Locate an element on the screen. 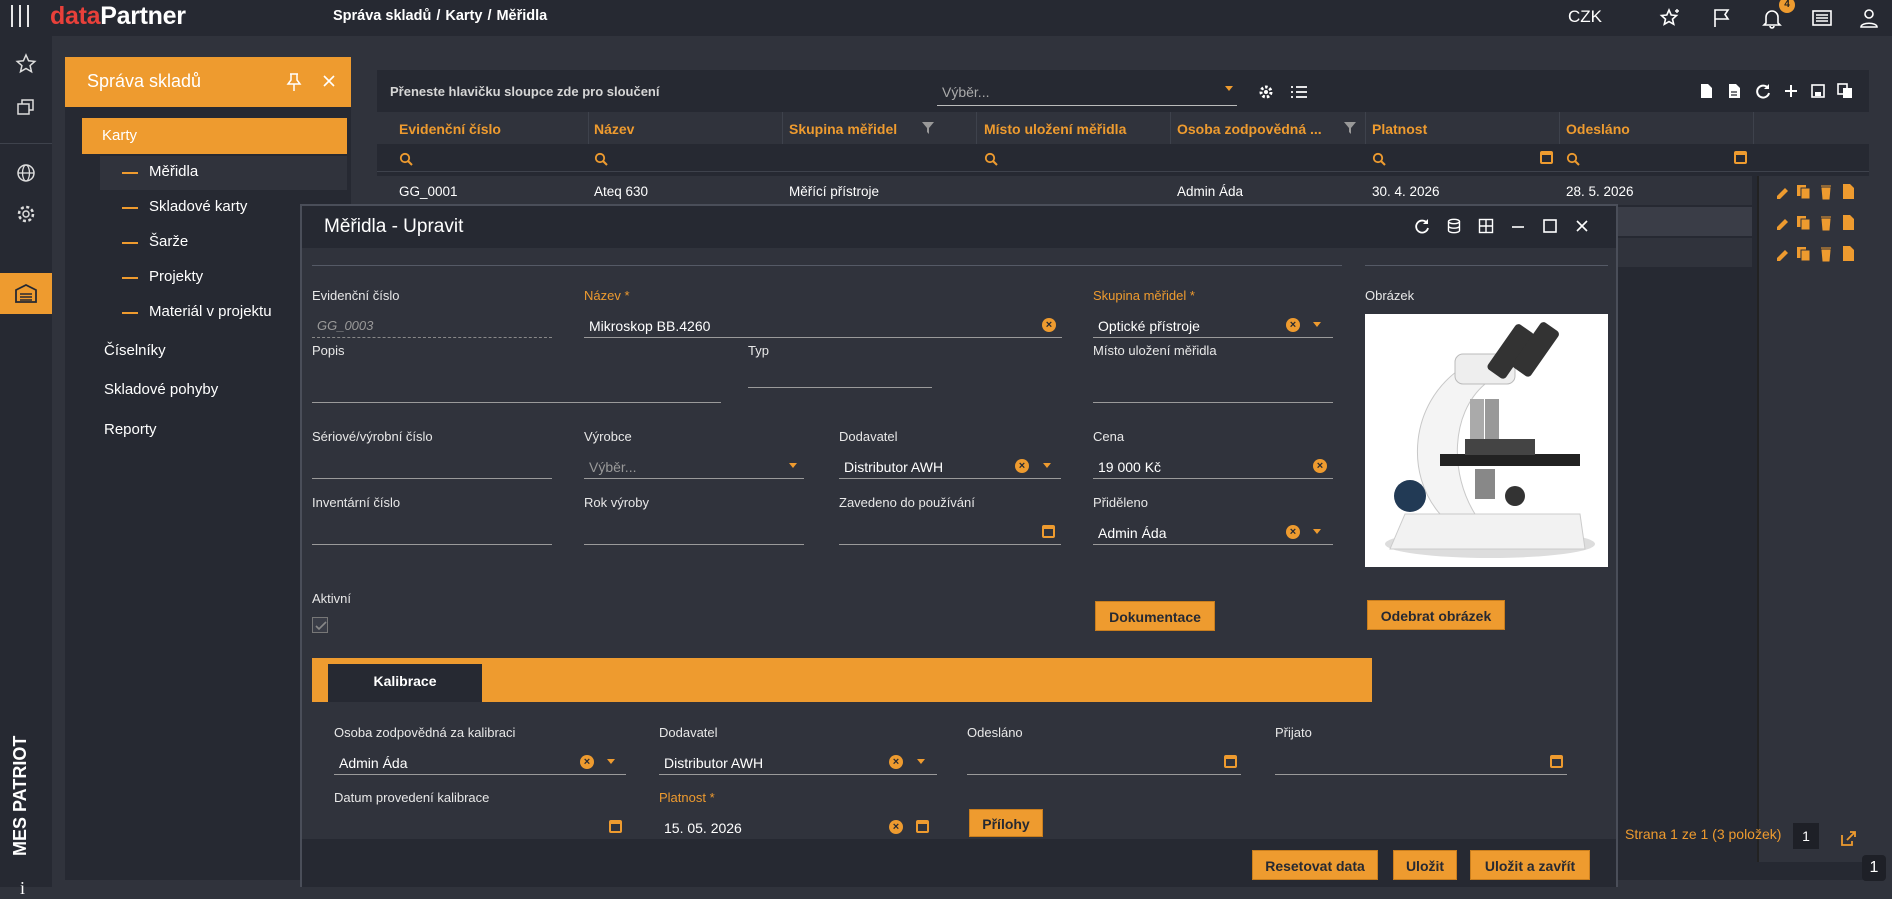 The image size is (1892, 899). export-doc-icon is located at coordinates (1706, 91).